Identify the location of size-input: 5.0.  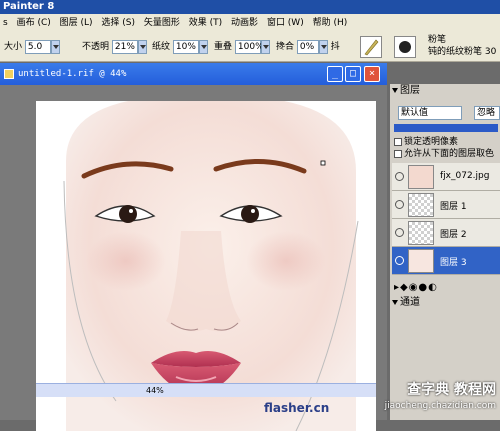
(37, 47).